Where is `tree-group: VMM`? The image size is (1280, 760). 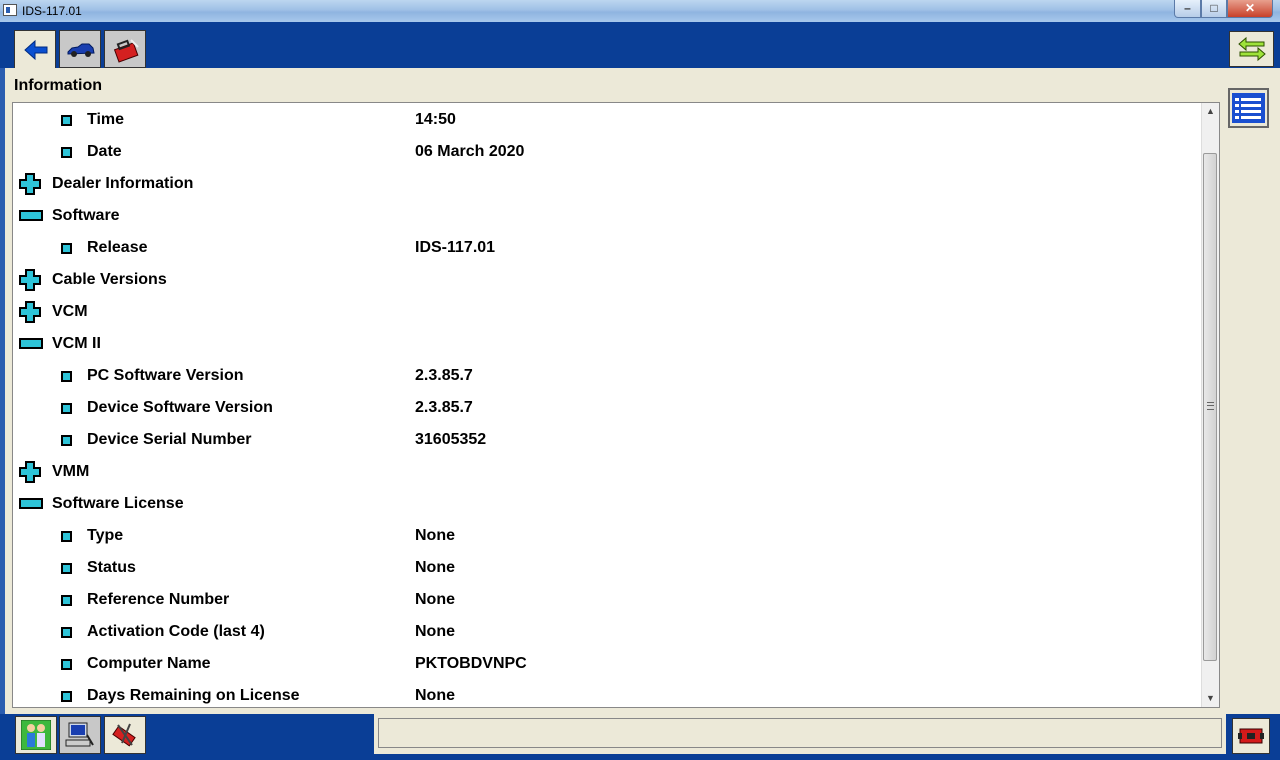 tree-group: VMM is located at coordinates (603, 472).